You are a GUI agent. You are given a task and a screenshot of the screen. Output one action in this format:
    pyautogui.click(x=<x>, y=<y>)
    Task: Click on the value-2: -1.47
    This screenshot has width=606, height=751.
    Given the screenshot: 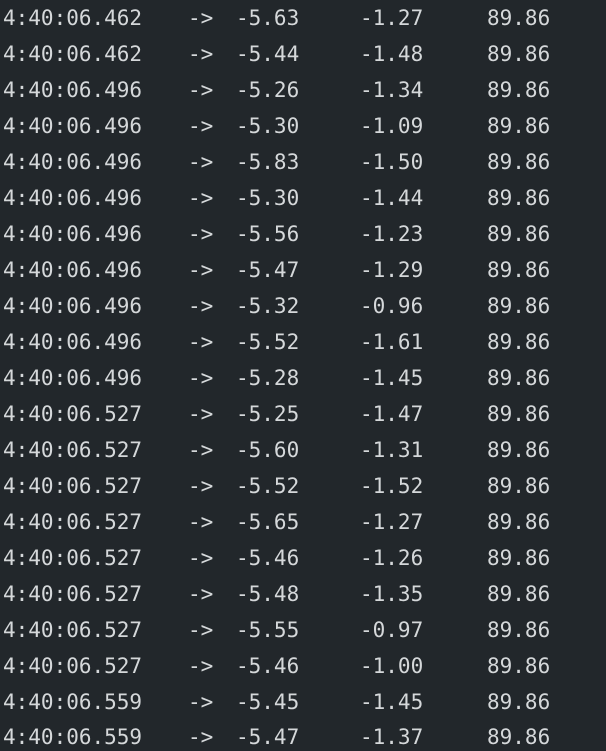 What is the action you would take?
    pyautogui.click(x=392, y=414)
    